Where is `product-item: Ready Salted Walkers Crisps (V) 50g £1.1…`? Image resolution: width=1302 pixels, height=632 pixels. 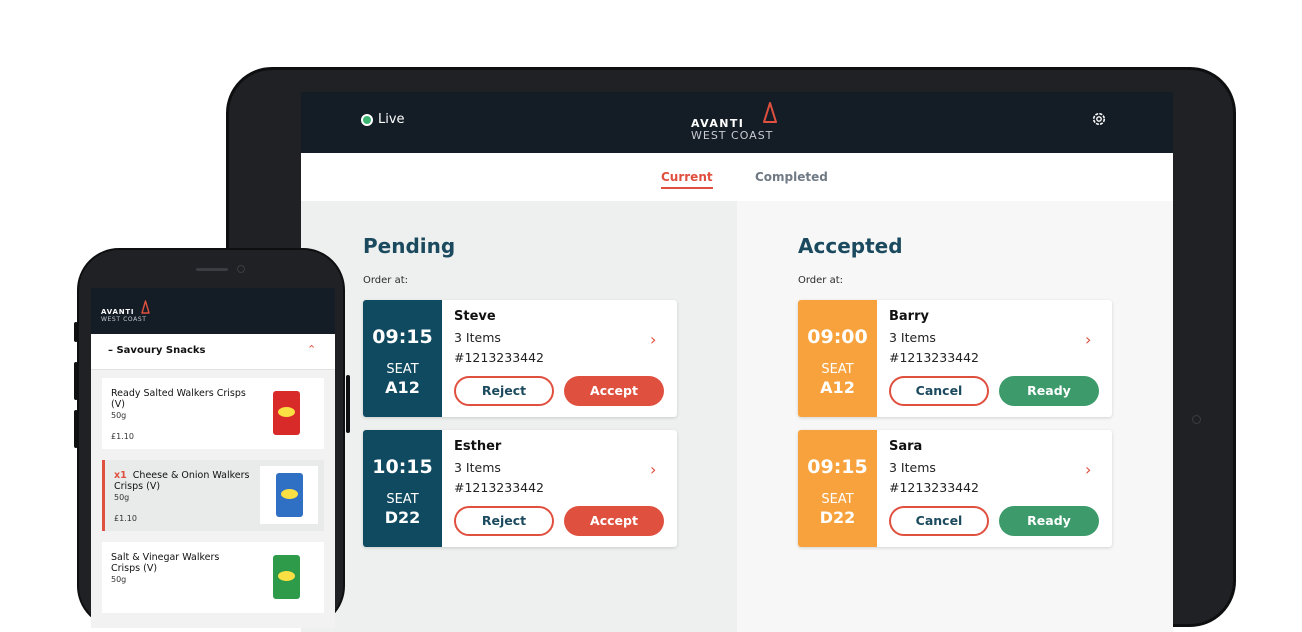
product-item: Ready Salted Walkers Crisps (V) 50g £1.1… is located at coordinates (213, 413).